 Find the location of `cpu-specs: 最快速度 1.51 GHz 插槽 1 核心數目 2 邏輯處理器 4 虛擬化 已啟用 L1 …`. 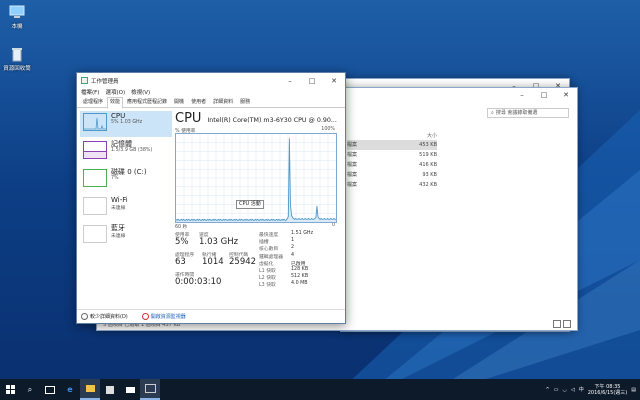

cpu-specs: 最快速度 1.51 GHz 插槽 1 核心數目 2 邏輯處理器 4 虛擬化 已啟用 L1 … is located at coordinates (299, 260).